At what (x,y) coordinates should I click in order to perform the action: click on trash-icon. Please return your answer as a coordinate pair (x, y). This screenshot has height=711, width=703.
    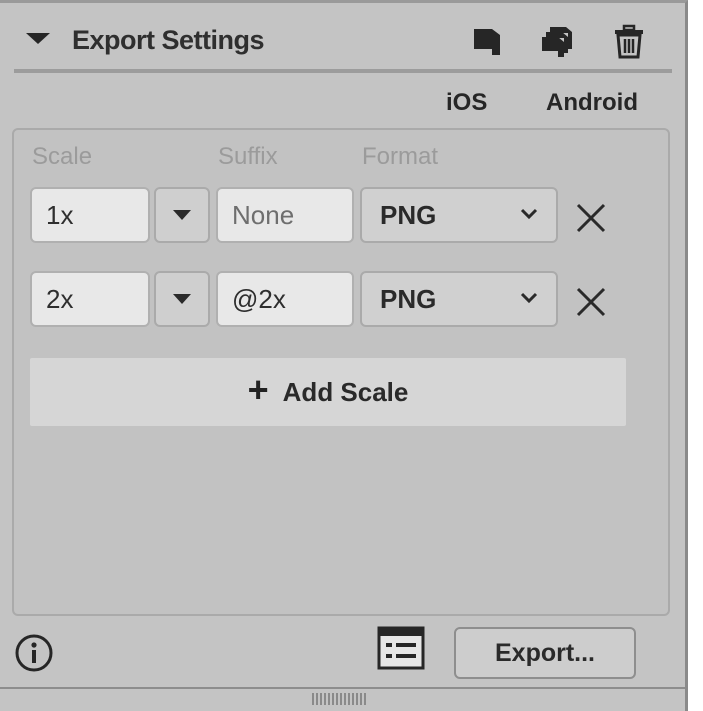
    Looking at the image, I should click on (629, 41).